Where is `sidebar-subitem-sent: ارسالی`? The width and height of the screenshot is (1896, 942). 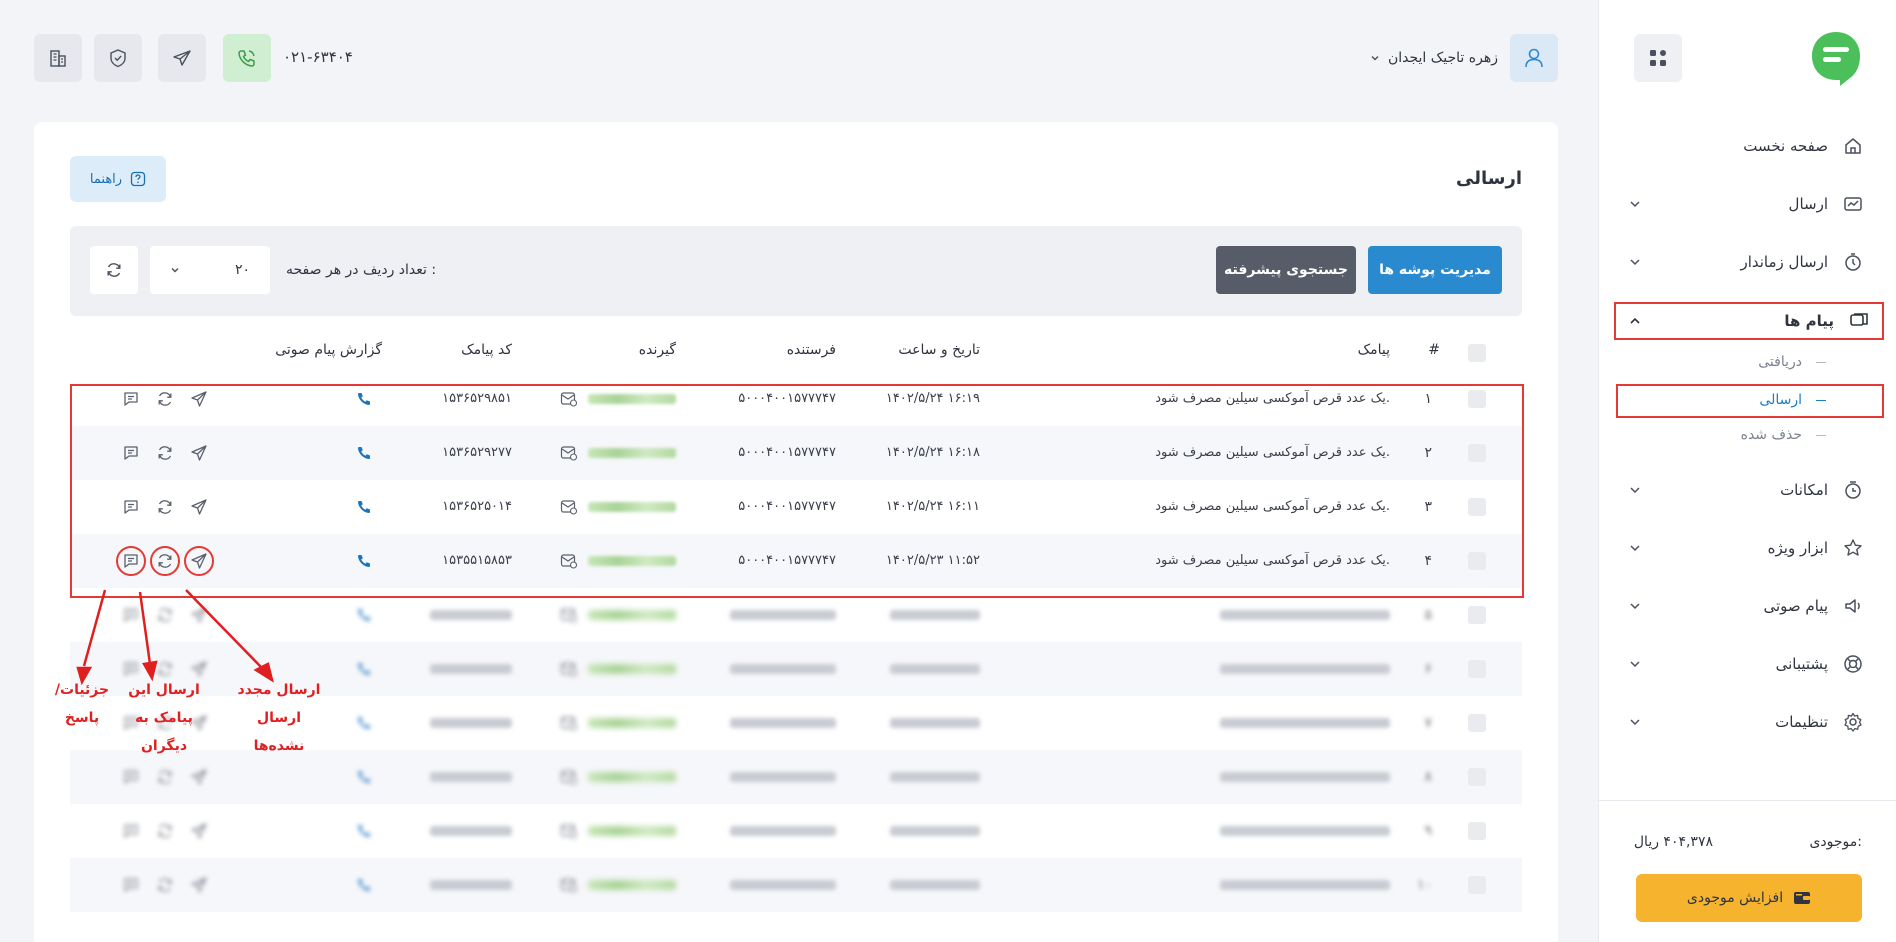 sidebar-subitem-sent: ارسالی is located at coordinates (1736, 400).